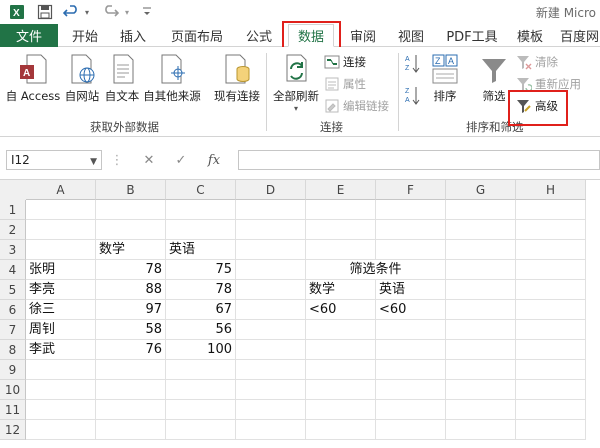 The image size is (600, 448). What do you see at coordinates (341, 330) in the screenshot?
I see `cell-e7` at bounding box center [341, 330].